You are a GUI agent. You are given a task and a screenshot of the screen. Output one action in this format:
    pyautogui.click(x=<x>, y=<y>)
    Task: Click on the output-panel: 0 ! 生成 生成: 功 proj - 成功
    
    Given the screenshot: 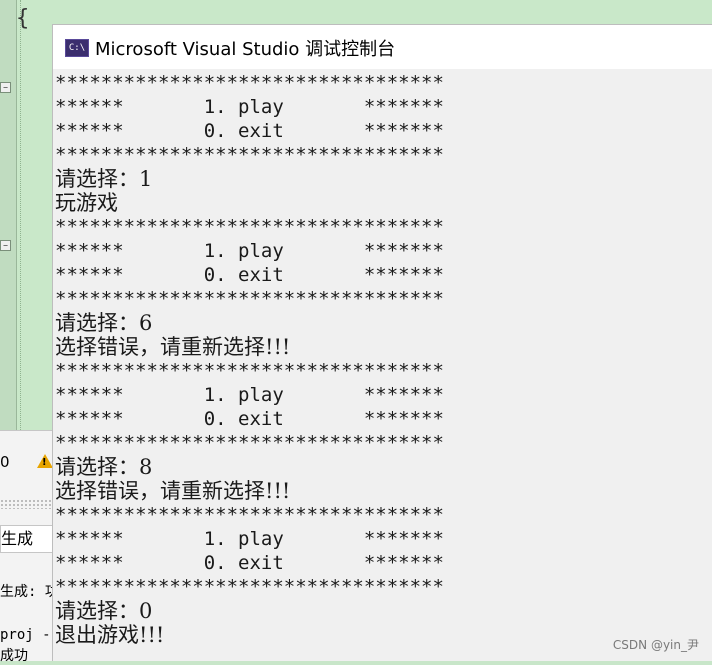 What is the action you would take?
    pyautogui.click(x=30, y=547)
    